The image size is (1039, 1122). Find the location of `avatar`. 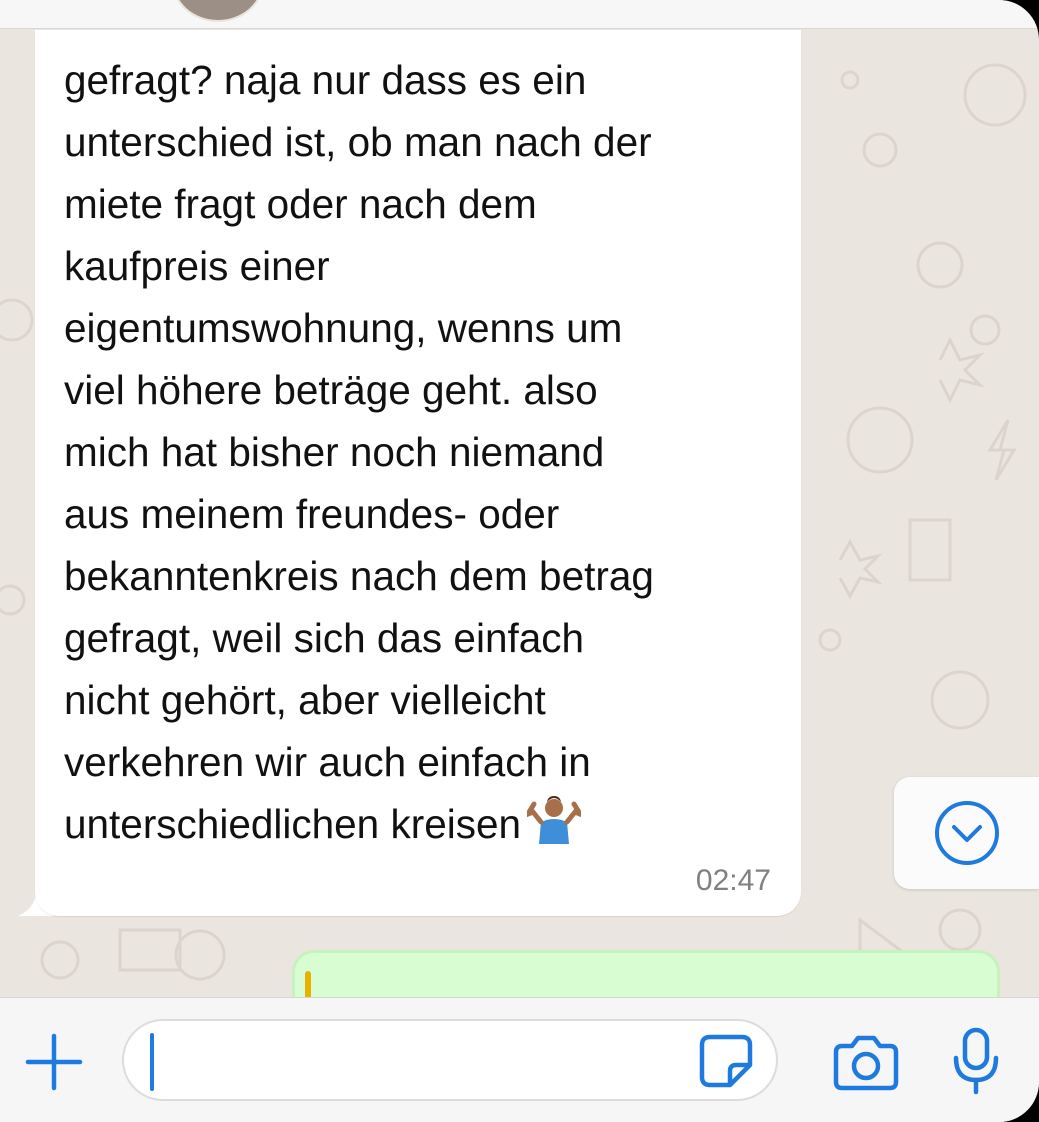

avatar is located at coordinates (218, 11).